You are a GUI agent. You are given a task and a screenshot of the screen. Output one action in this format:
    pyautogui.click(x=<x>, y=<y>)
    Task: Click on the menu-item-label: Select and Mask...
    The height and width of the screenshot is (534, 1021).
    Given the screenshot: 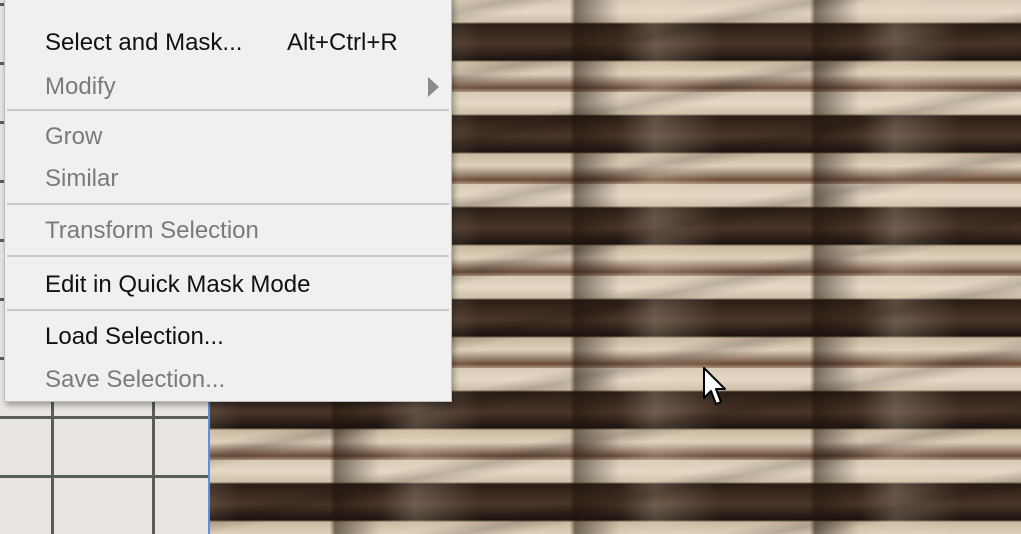 What is the action you would take?
    pyautogui.click(x=144, y=42)
    